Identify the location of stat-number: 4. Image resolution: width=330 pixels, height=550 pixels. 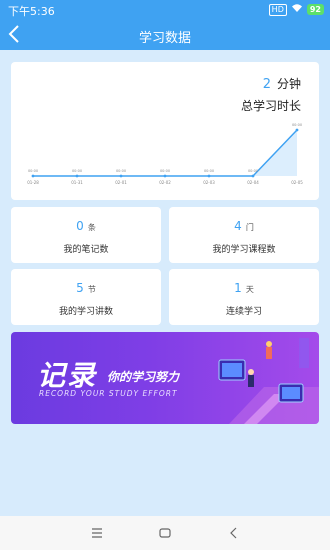
(238, 226).